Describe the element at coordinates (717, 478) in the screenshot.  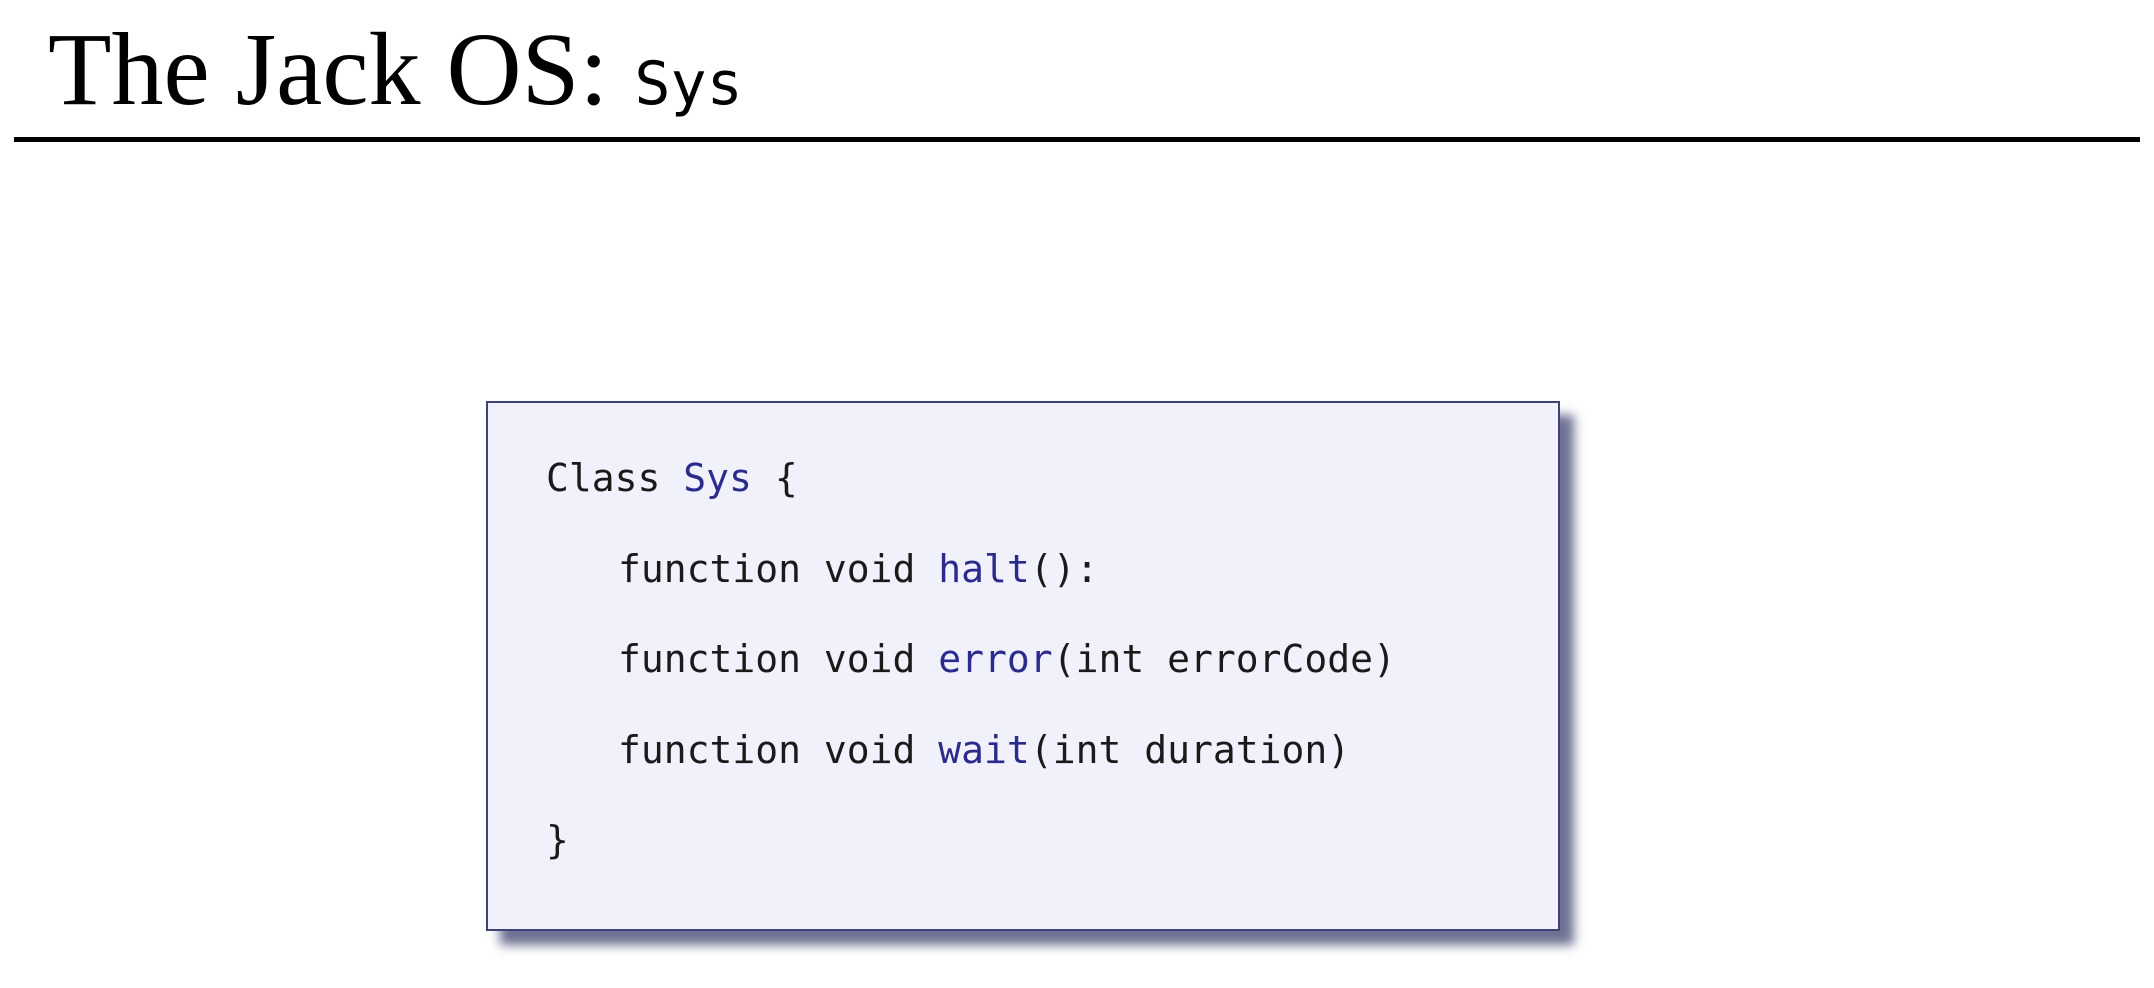
I see `class-name: Sys` at that location.